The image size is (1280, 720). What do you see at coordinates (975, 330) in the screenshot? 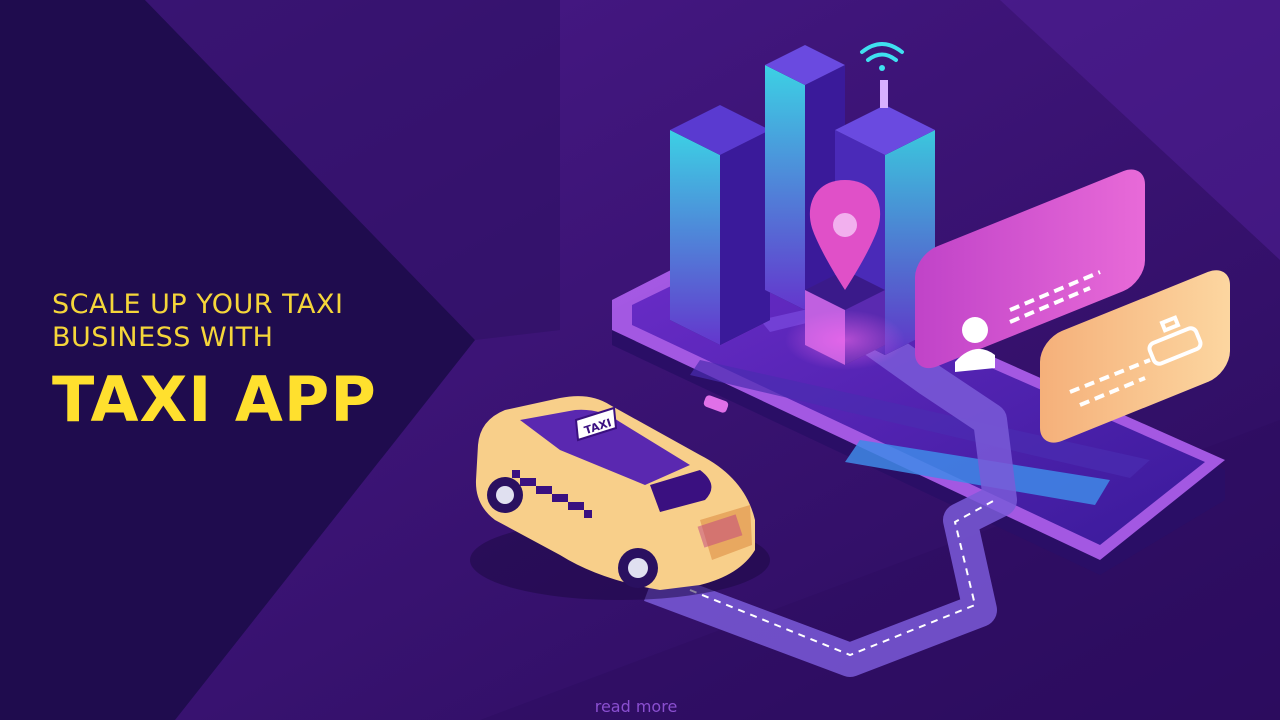
I see `user-icon` at bounding box center [975, 330].